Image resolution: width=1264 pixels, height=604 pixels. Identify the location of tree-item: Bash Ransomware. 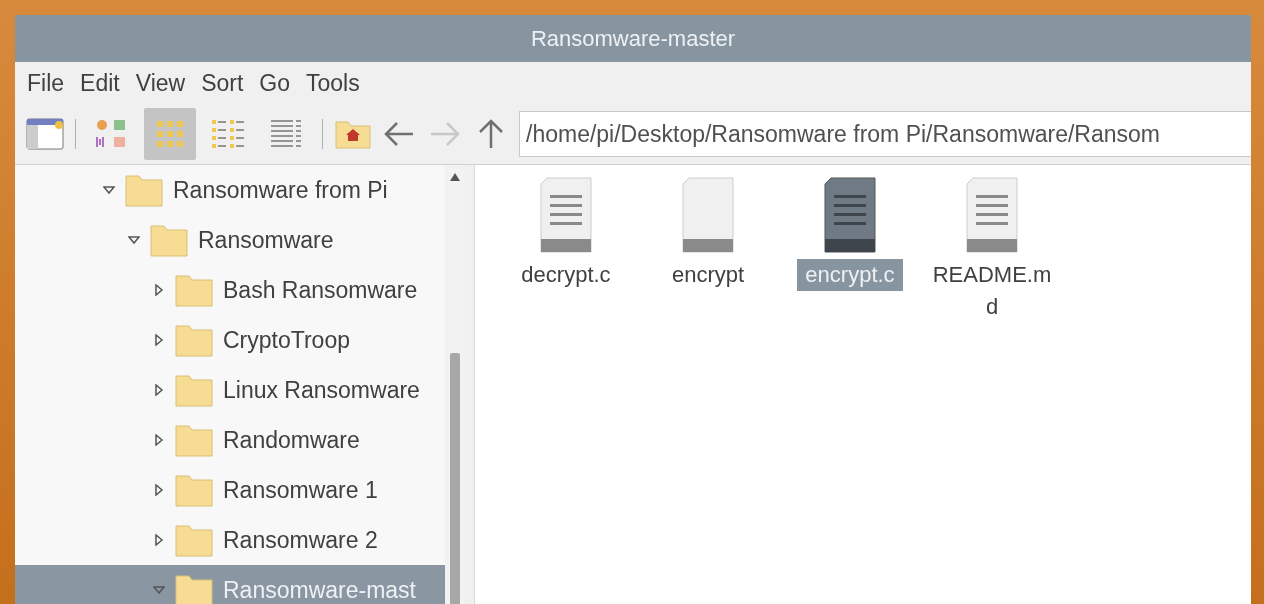
(230, 290).